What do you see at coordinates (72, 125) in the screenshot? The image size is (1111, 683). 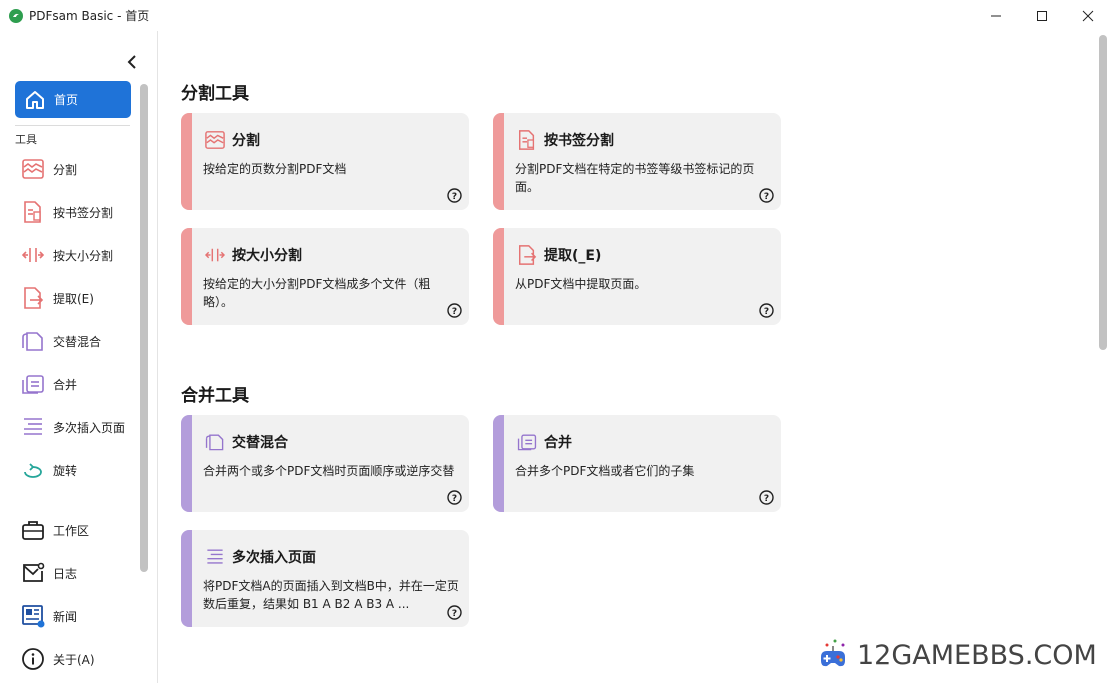 I see `sidebar-divider` at bounding box center [72, 125].